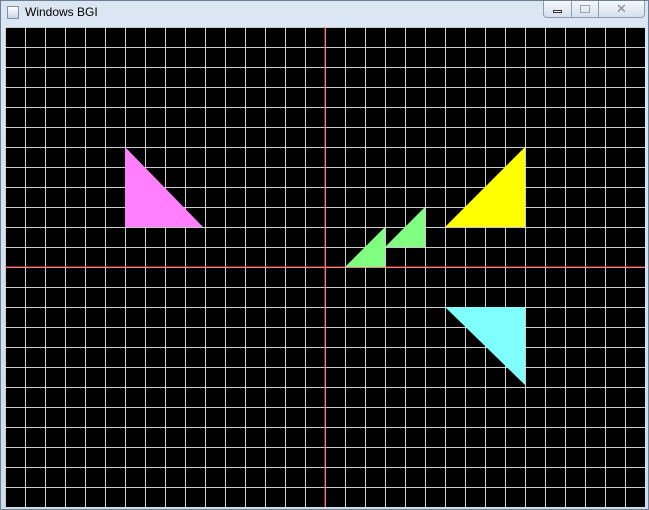 This screenshot has height=510, width=649. I want to click on app-icon, so click(13, 12).